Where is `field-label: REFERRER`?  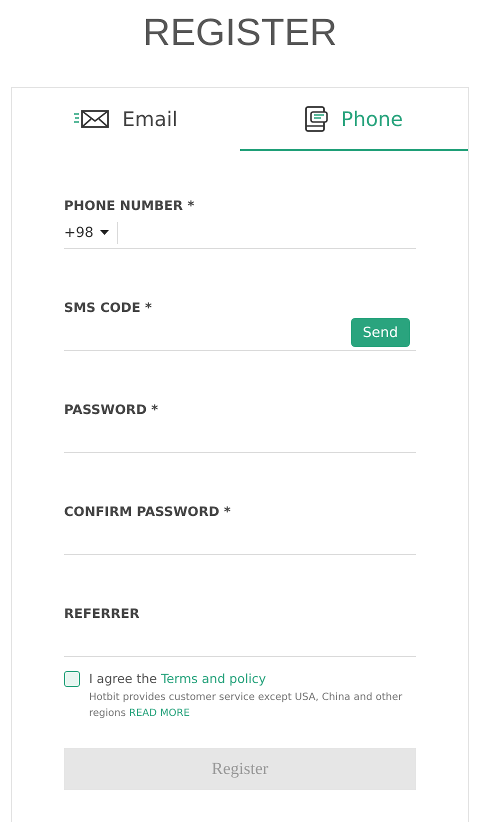
field-label: REFERRER is located at coordinates (102, 615).